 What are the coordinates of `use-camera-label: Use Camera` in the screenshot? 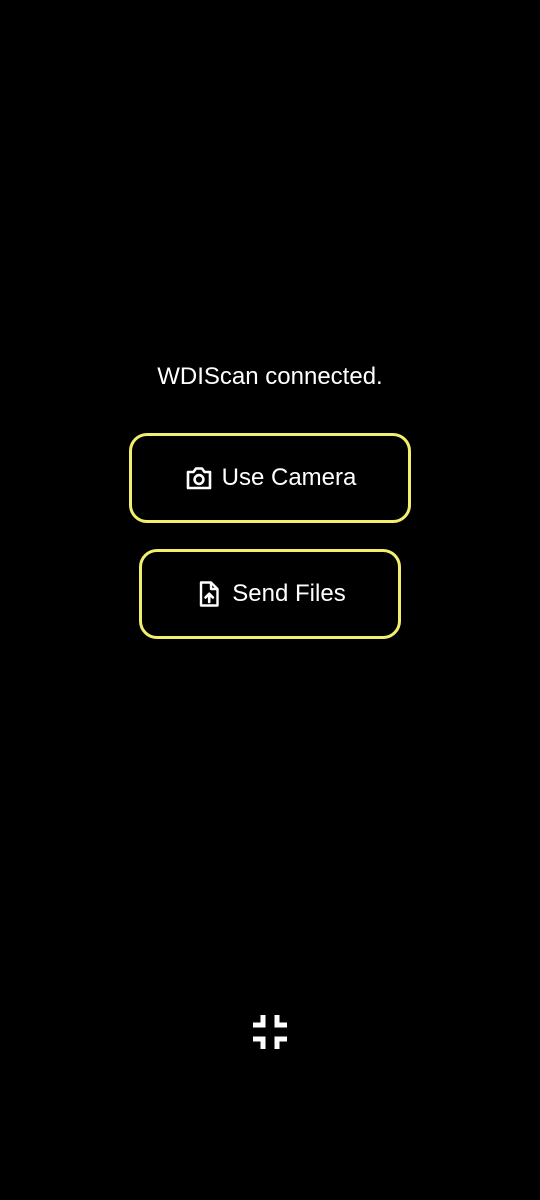 It's located at (289, 477).